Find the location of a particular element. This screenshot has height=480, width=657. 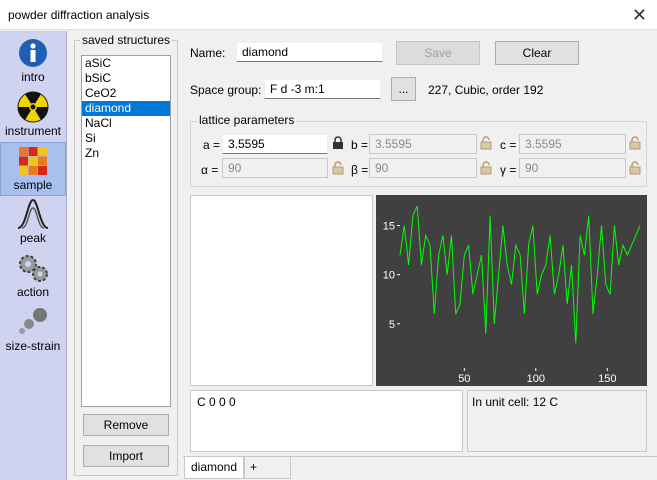

x-tick-label: 100 is located at coordinates (536, 379).